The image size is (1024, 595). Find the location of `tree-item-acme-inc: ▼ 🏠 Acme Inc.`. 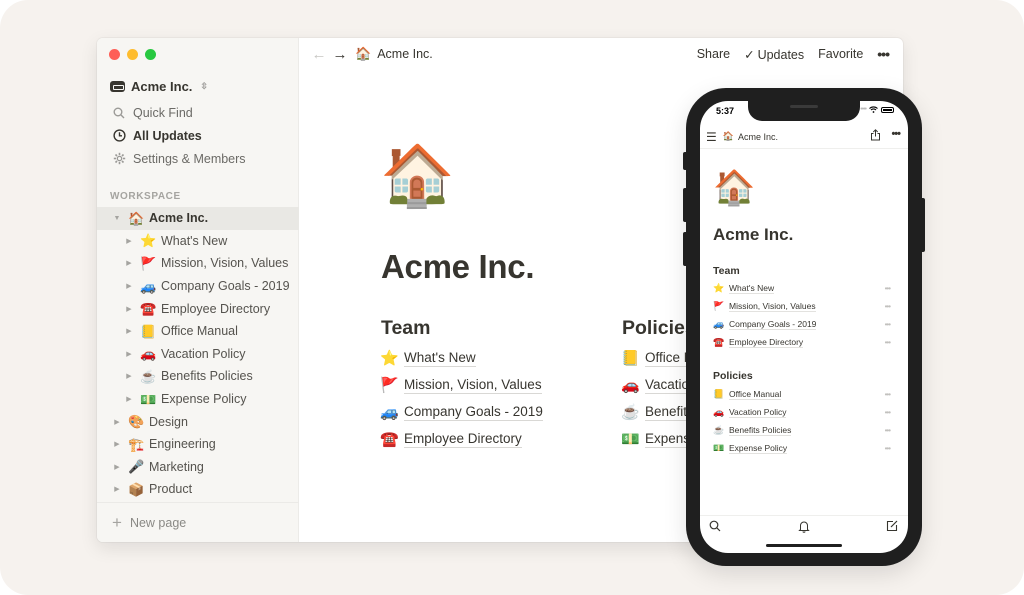

tree-item-acme-inc: ▼ 🏠 Acme Inc. is located at coordinates (198, 218).